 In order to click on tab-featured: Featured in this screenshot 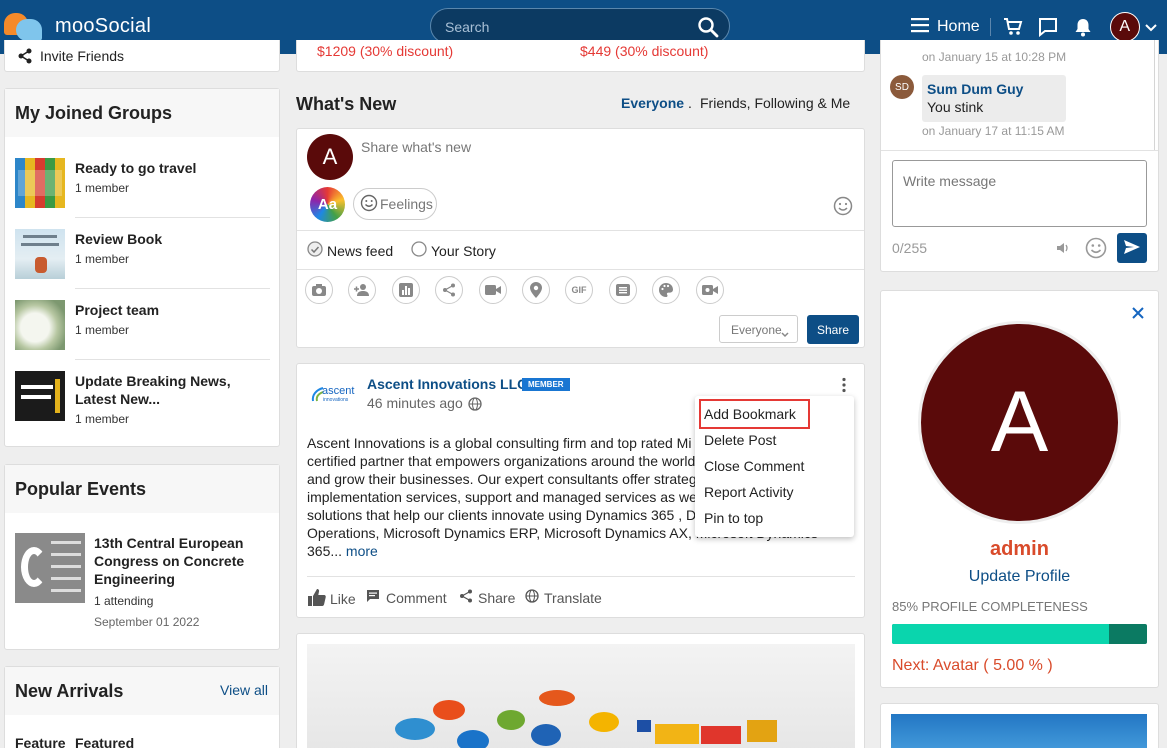, I will do `click(104, 741)`.